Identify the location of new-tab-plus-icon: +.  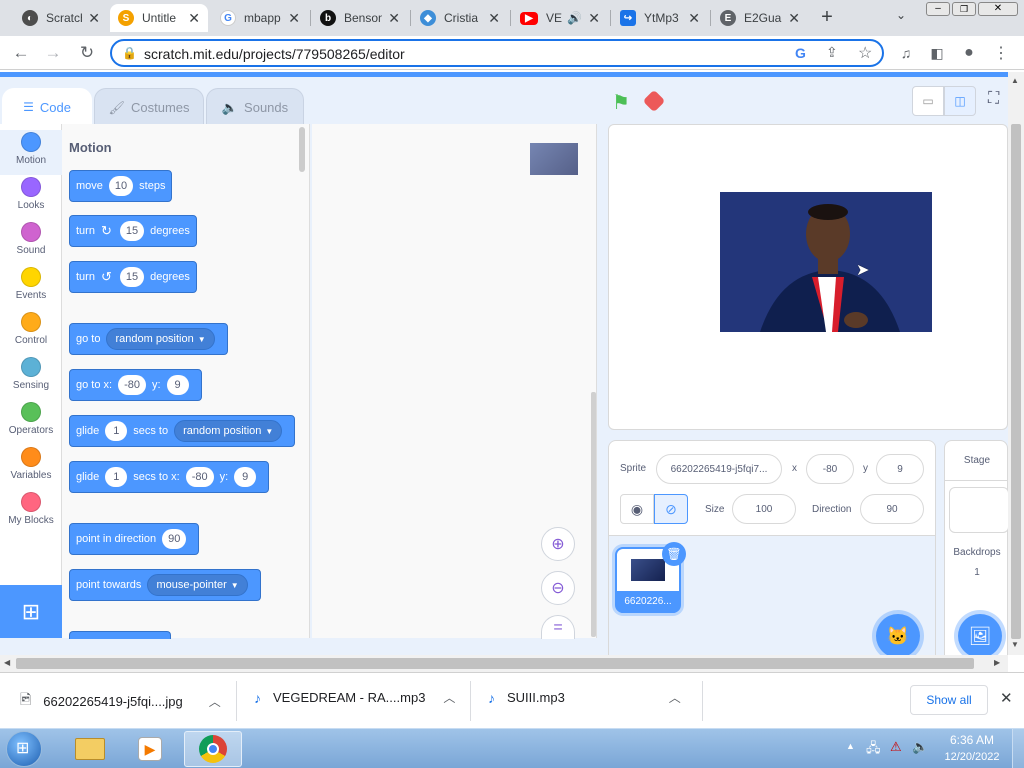
(827, 17).